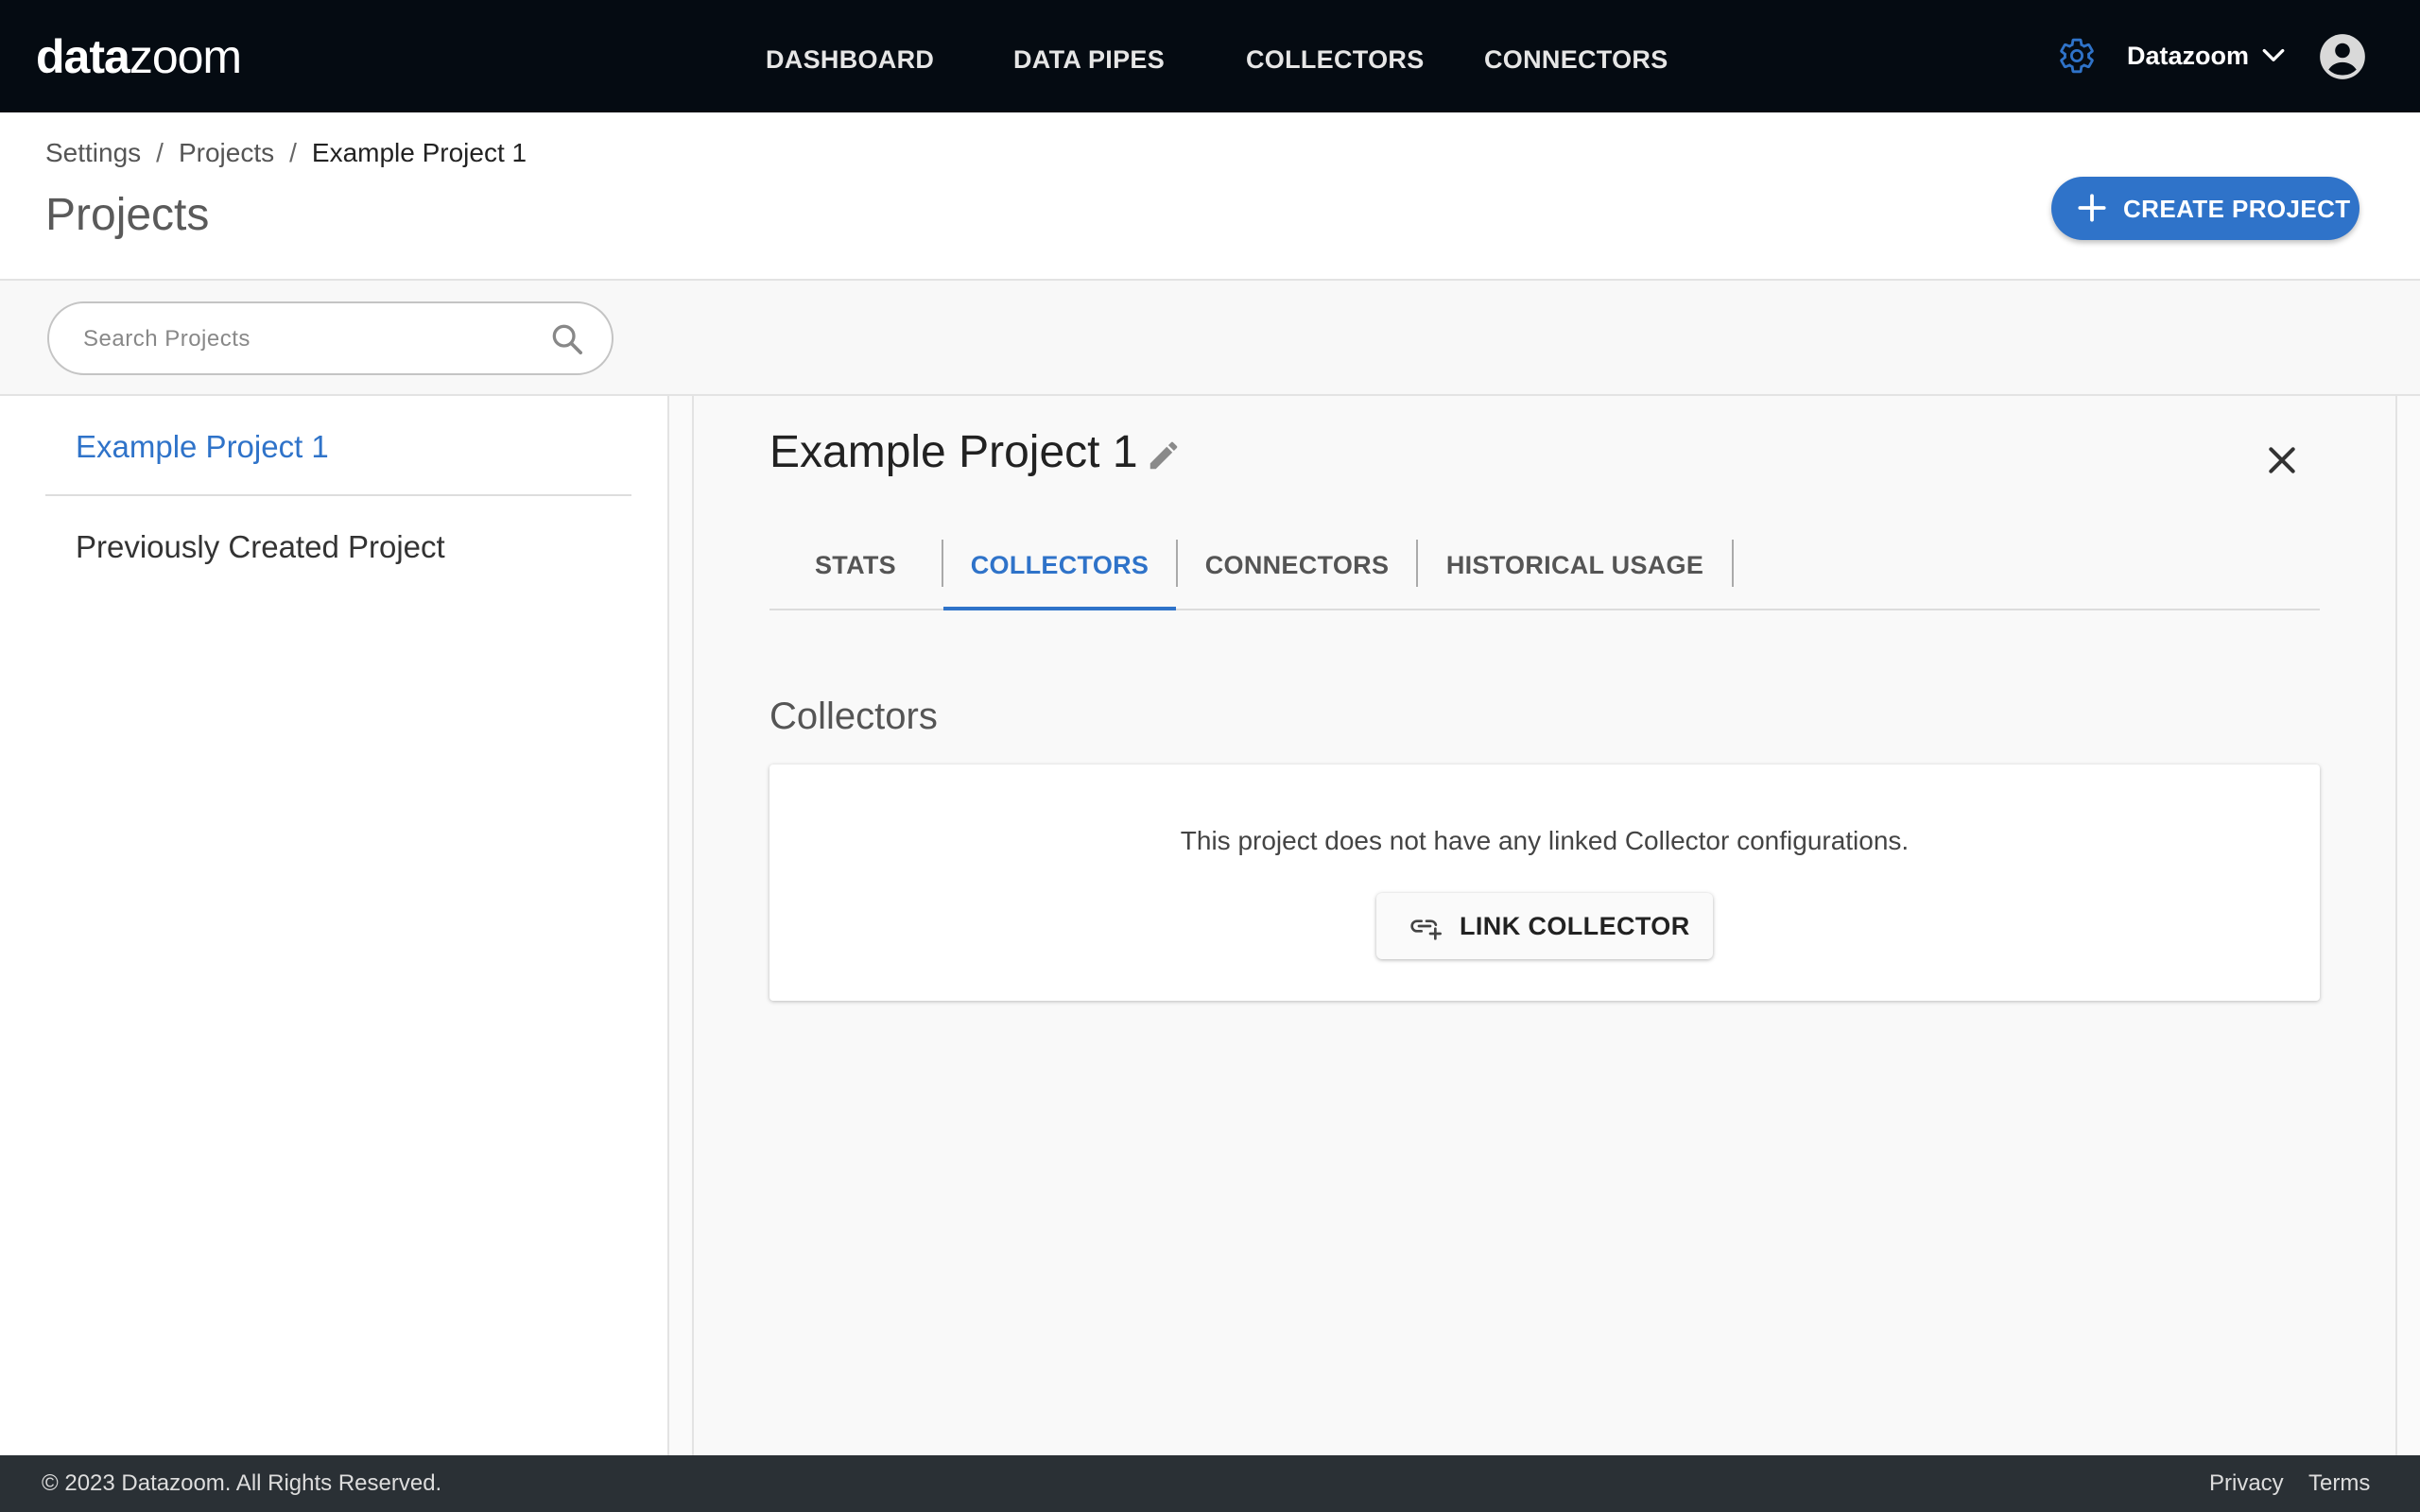  Describe the element at coordinates (1335, 59) in the screenshot. I see `nav-collectors: COLLECTORS` at that location.